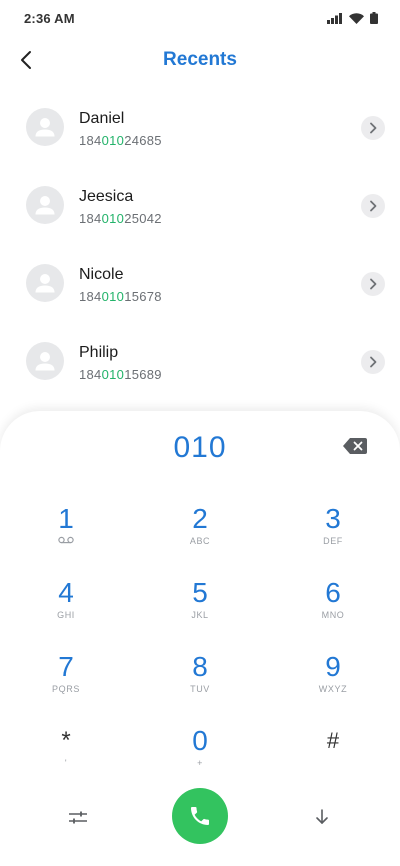 This screenshot has width=400, height=866. I want to click on contact-row: Nicole 18401015678, so click(200, 285).